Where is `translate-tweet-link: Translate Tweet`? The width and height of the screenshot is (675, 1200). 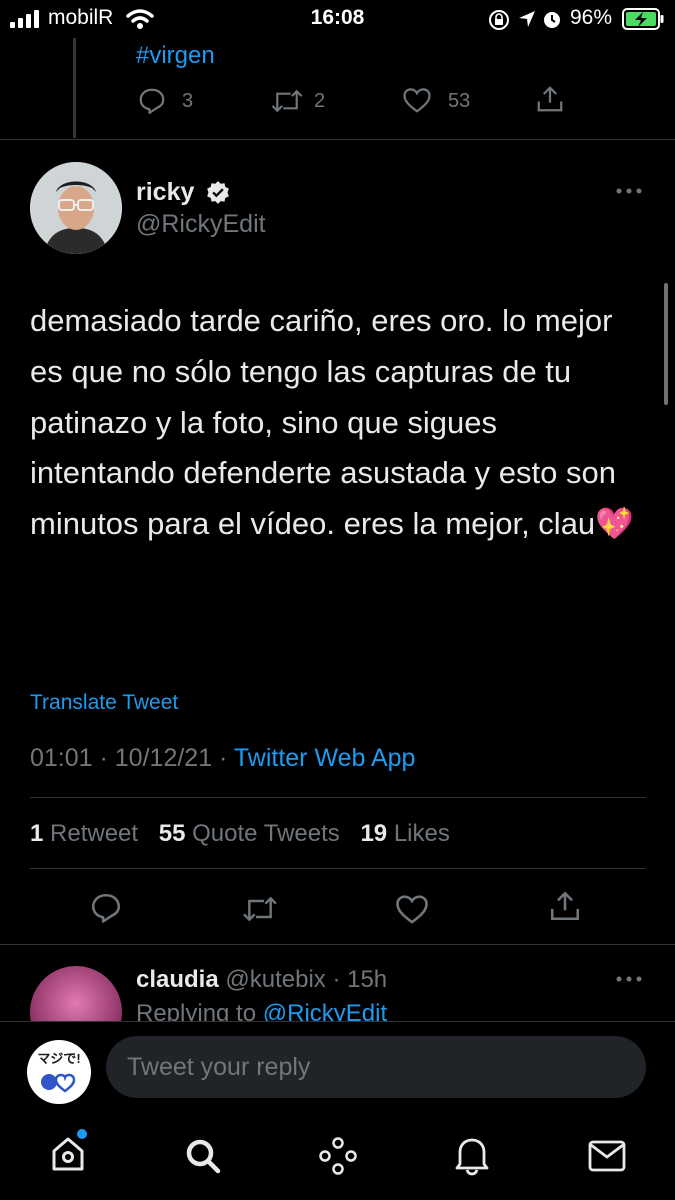 translate-tweet-link: Translate Tweet is located at coordinates (104, 703).